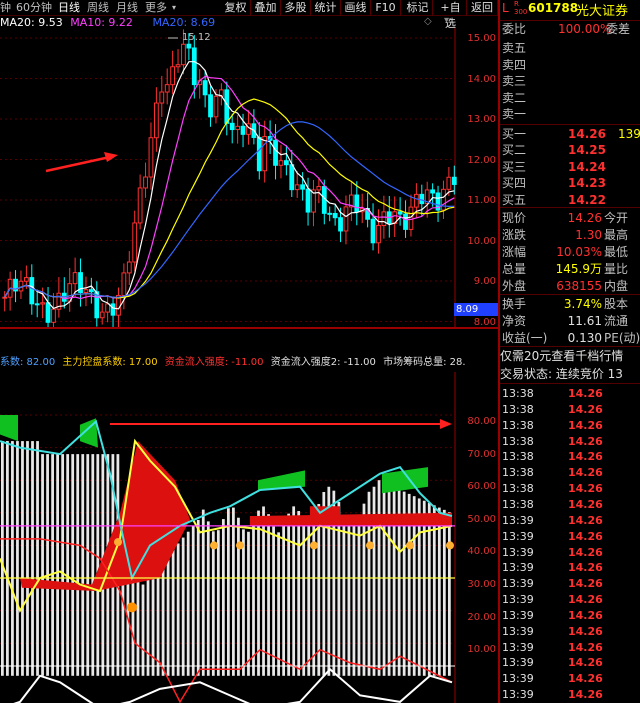 This screenshot has width=640, height=703. Describe the element at coordinates (34, 8) in the screenshot. I see `tab-60min: 60分钟` at that location.